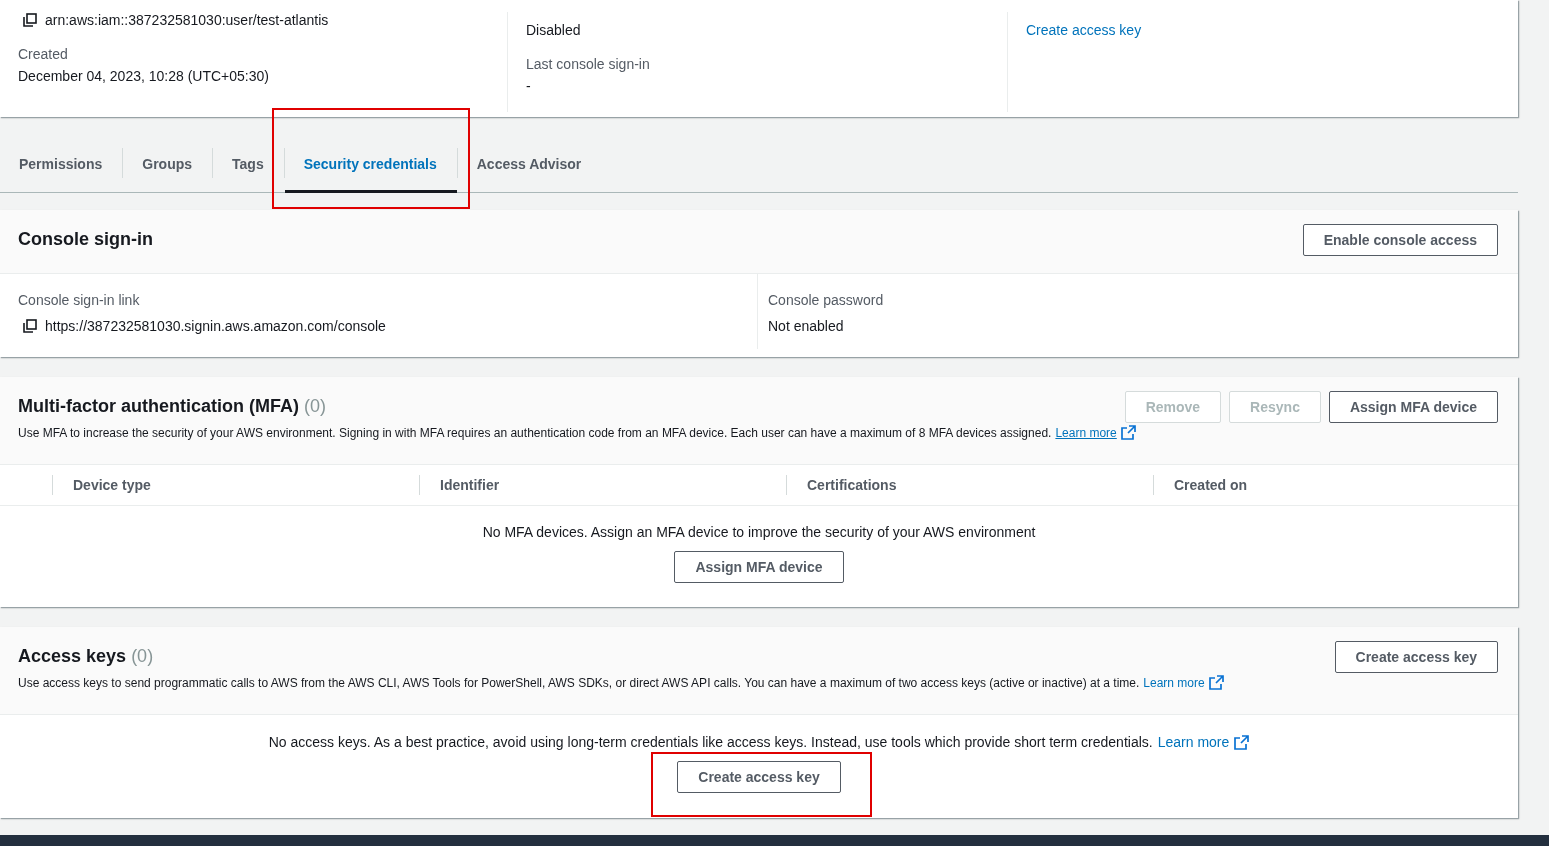 The image size is (1549, 846). I want to click on create-access-key-link: Create access key, so click(1084, 30).